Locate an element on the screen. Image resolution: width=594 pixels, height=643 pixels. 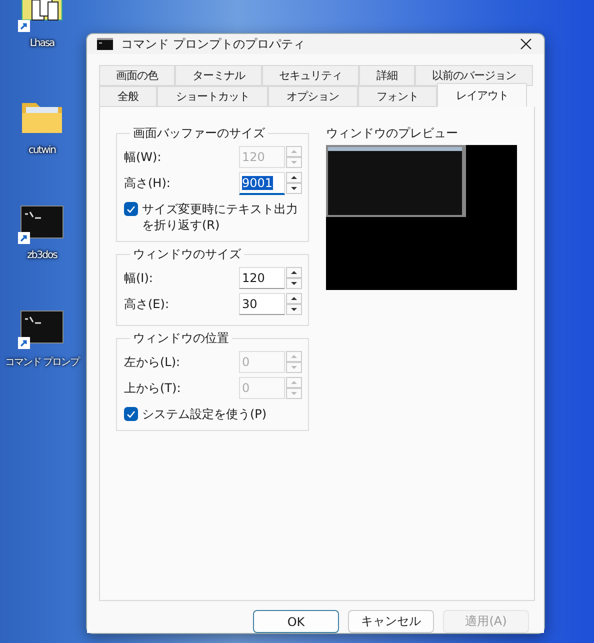
group-title: 画面バッファーのサイズ is located at coordinates (199, 133).